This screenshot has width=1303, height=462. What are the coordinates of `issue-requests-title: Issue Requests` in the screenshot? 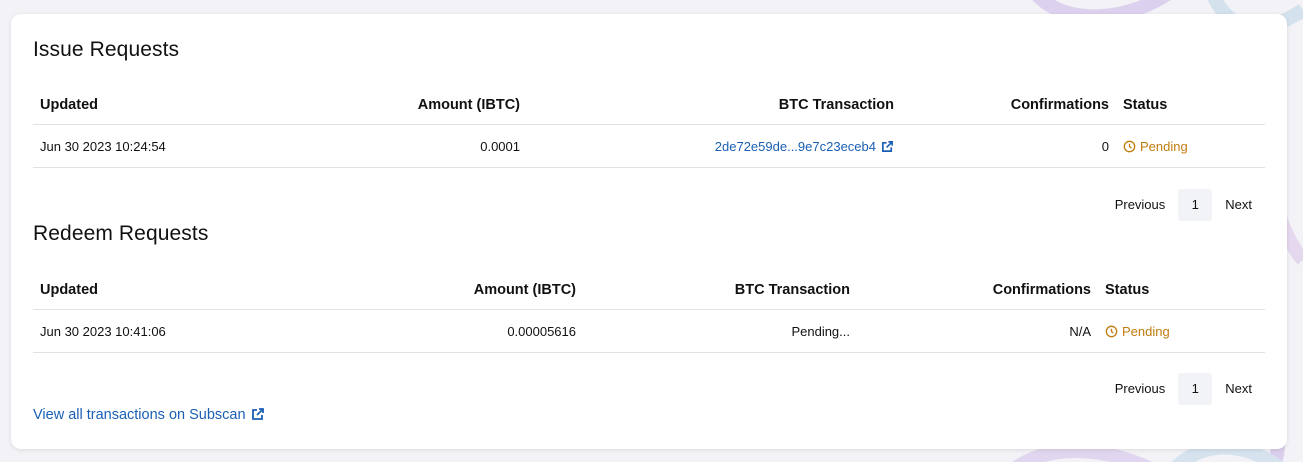 It's located at (106, 49).